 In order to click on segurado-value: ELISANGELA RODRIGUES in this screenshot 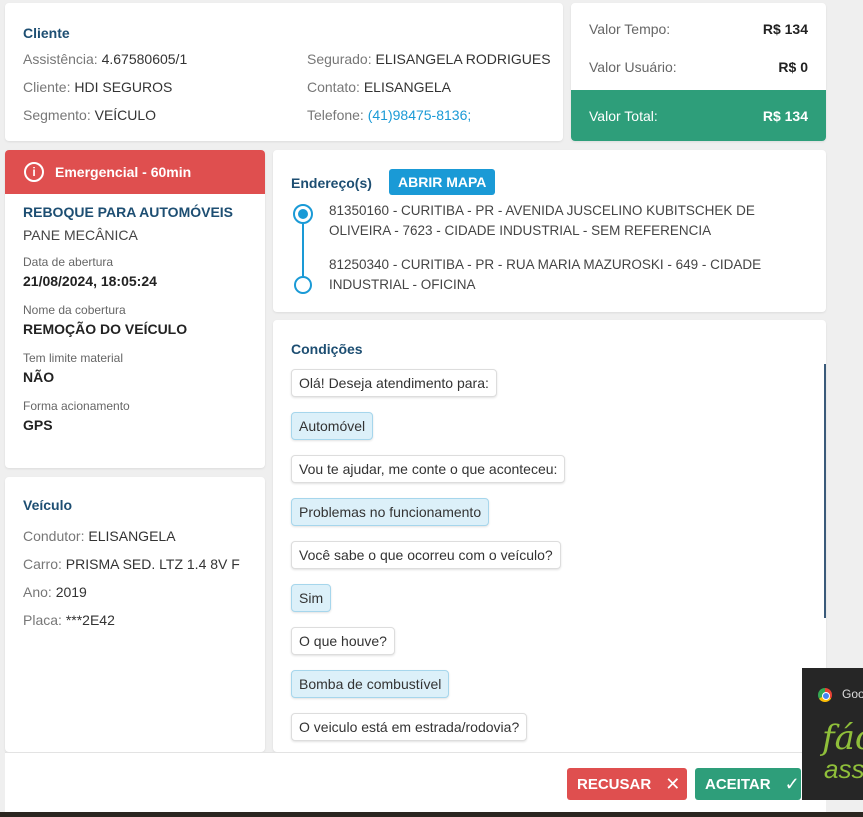, I will do `click(463, 59)`.